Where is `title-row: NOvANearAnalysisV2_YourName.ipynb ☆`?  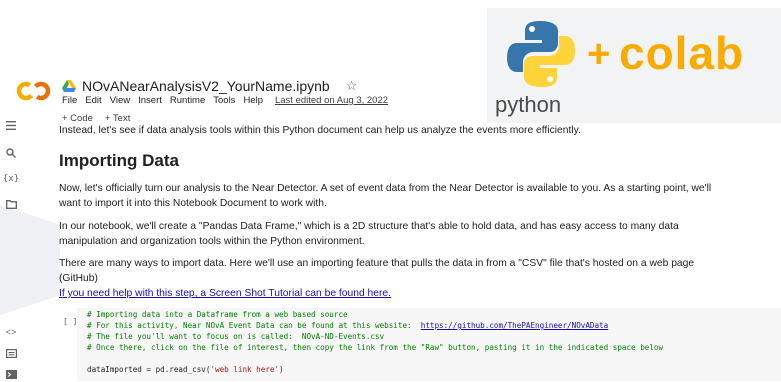 title-row: NOvANearAnalysisV2_YourName.ipynb ☆ is located at coordinates (209, 86).